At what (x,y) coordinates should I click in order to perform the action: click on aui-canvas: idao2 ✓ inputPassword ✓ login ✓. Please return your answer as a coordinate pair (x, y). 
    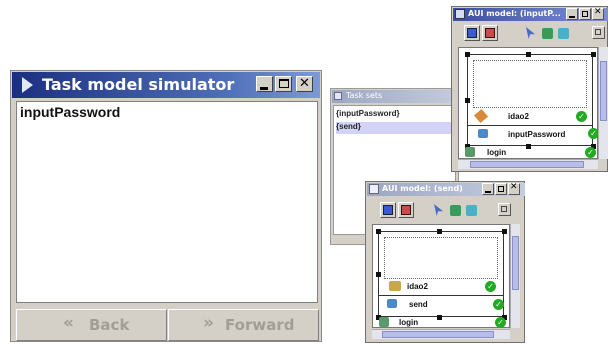
    Looking at the image, I should click on (528, 103).